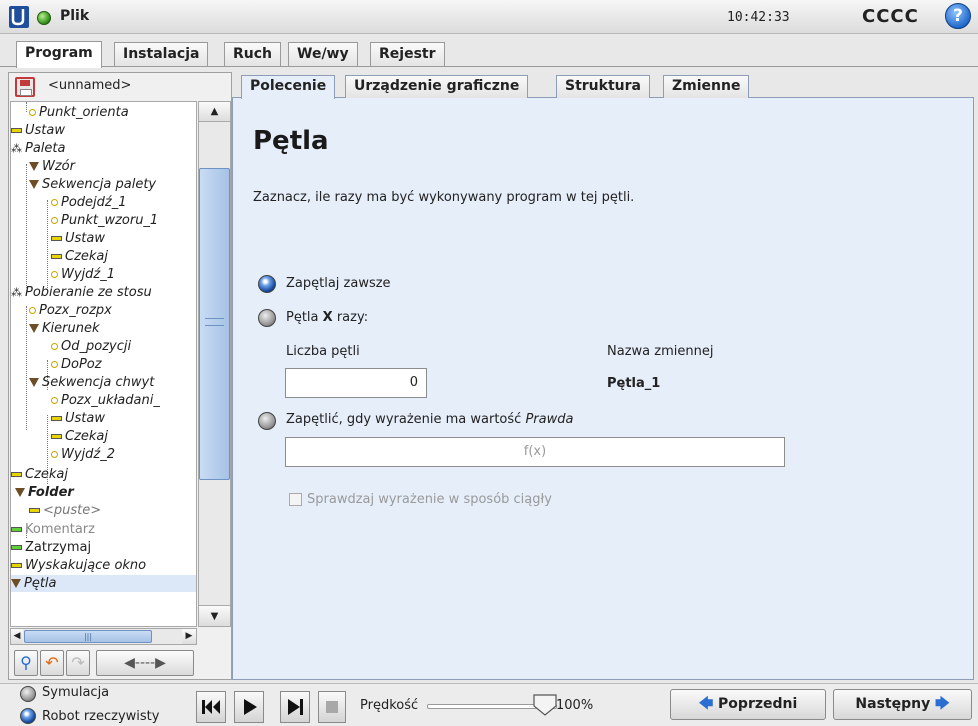  Describe the element at coordinates (575, 705) in the screenshot. I see `speed-value: 100%` at that location.